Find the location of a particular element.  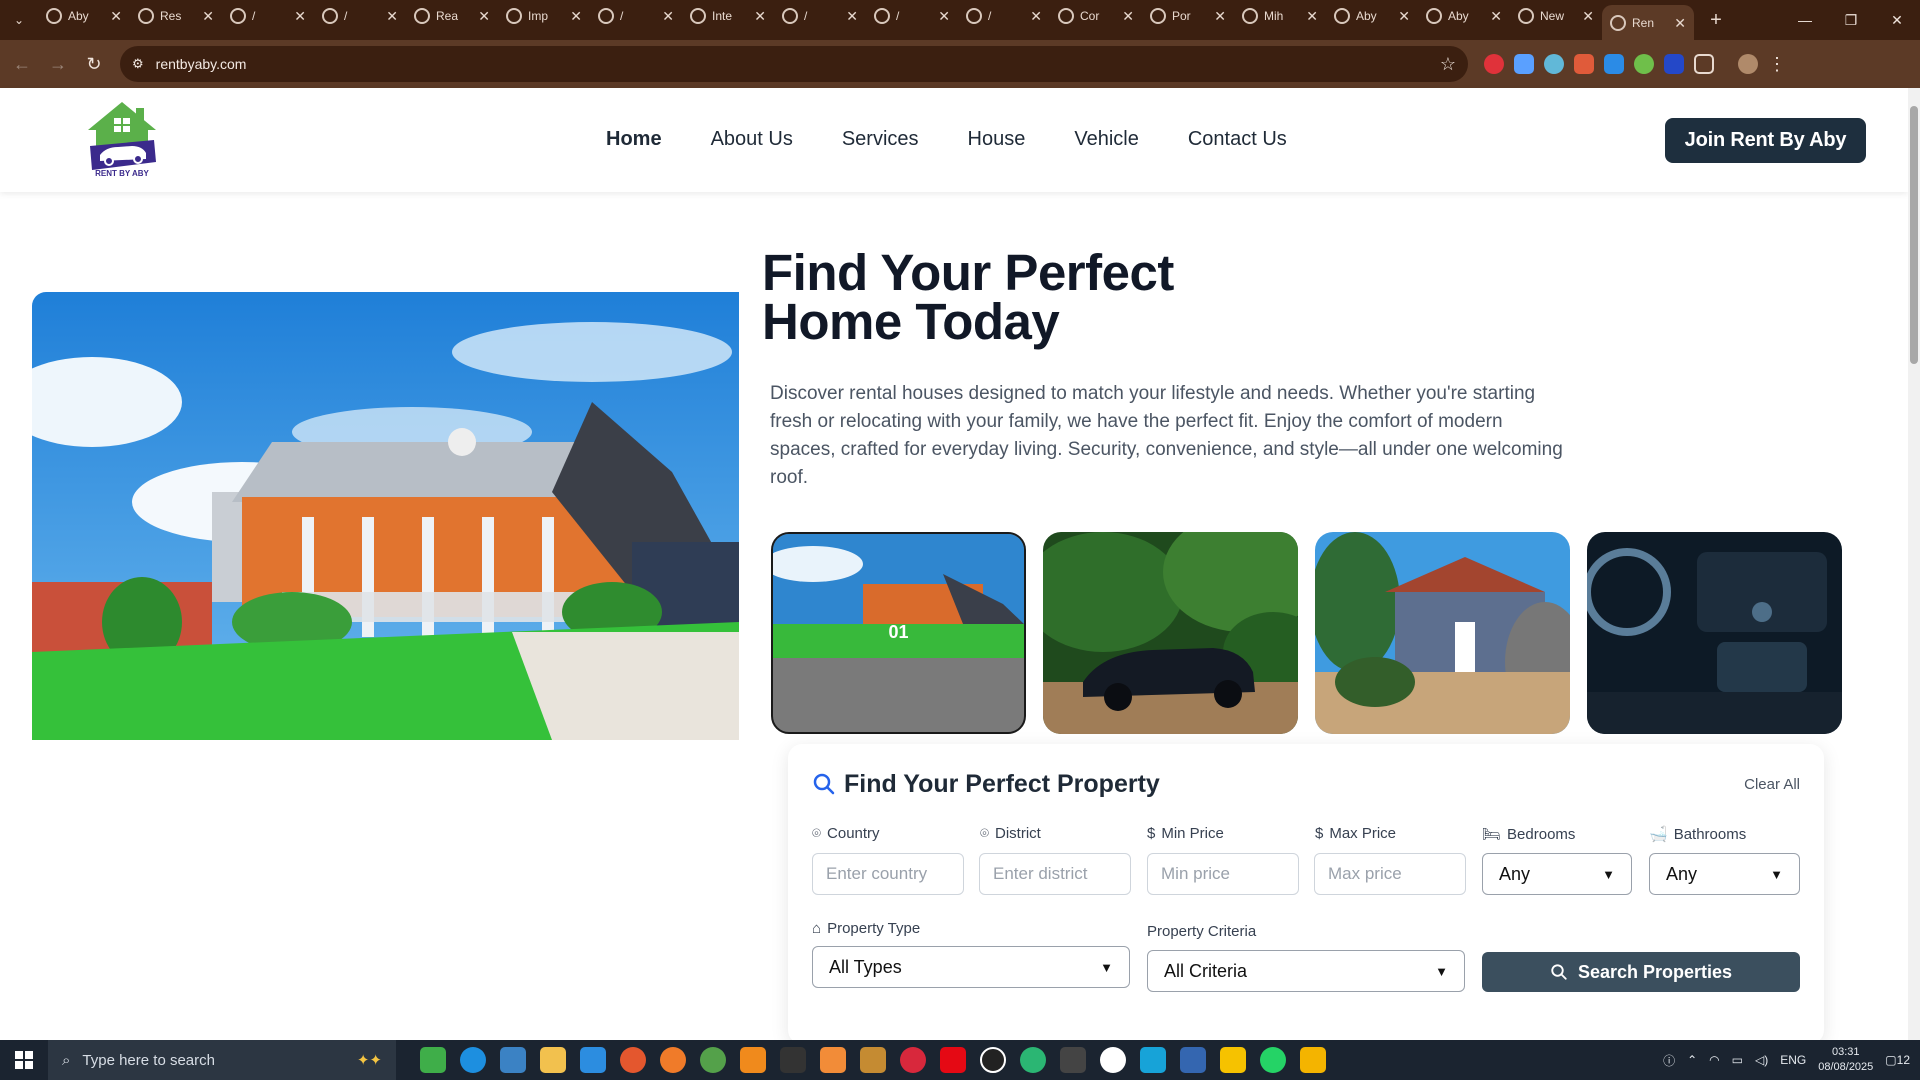

sticky-notes-app-icon is located at coordinates (1233, 1060).